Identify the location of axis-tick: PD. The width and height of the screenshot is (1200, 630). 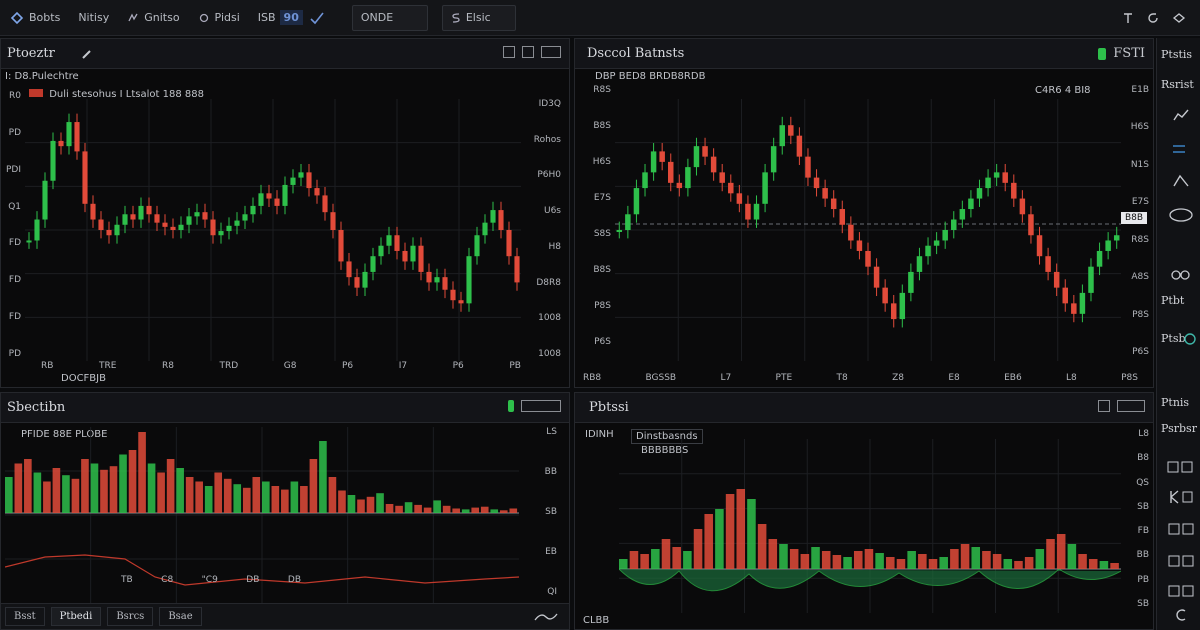
(14, 132).